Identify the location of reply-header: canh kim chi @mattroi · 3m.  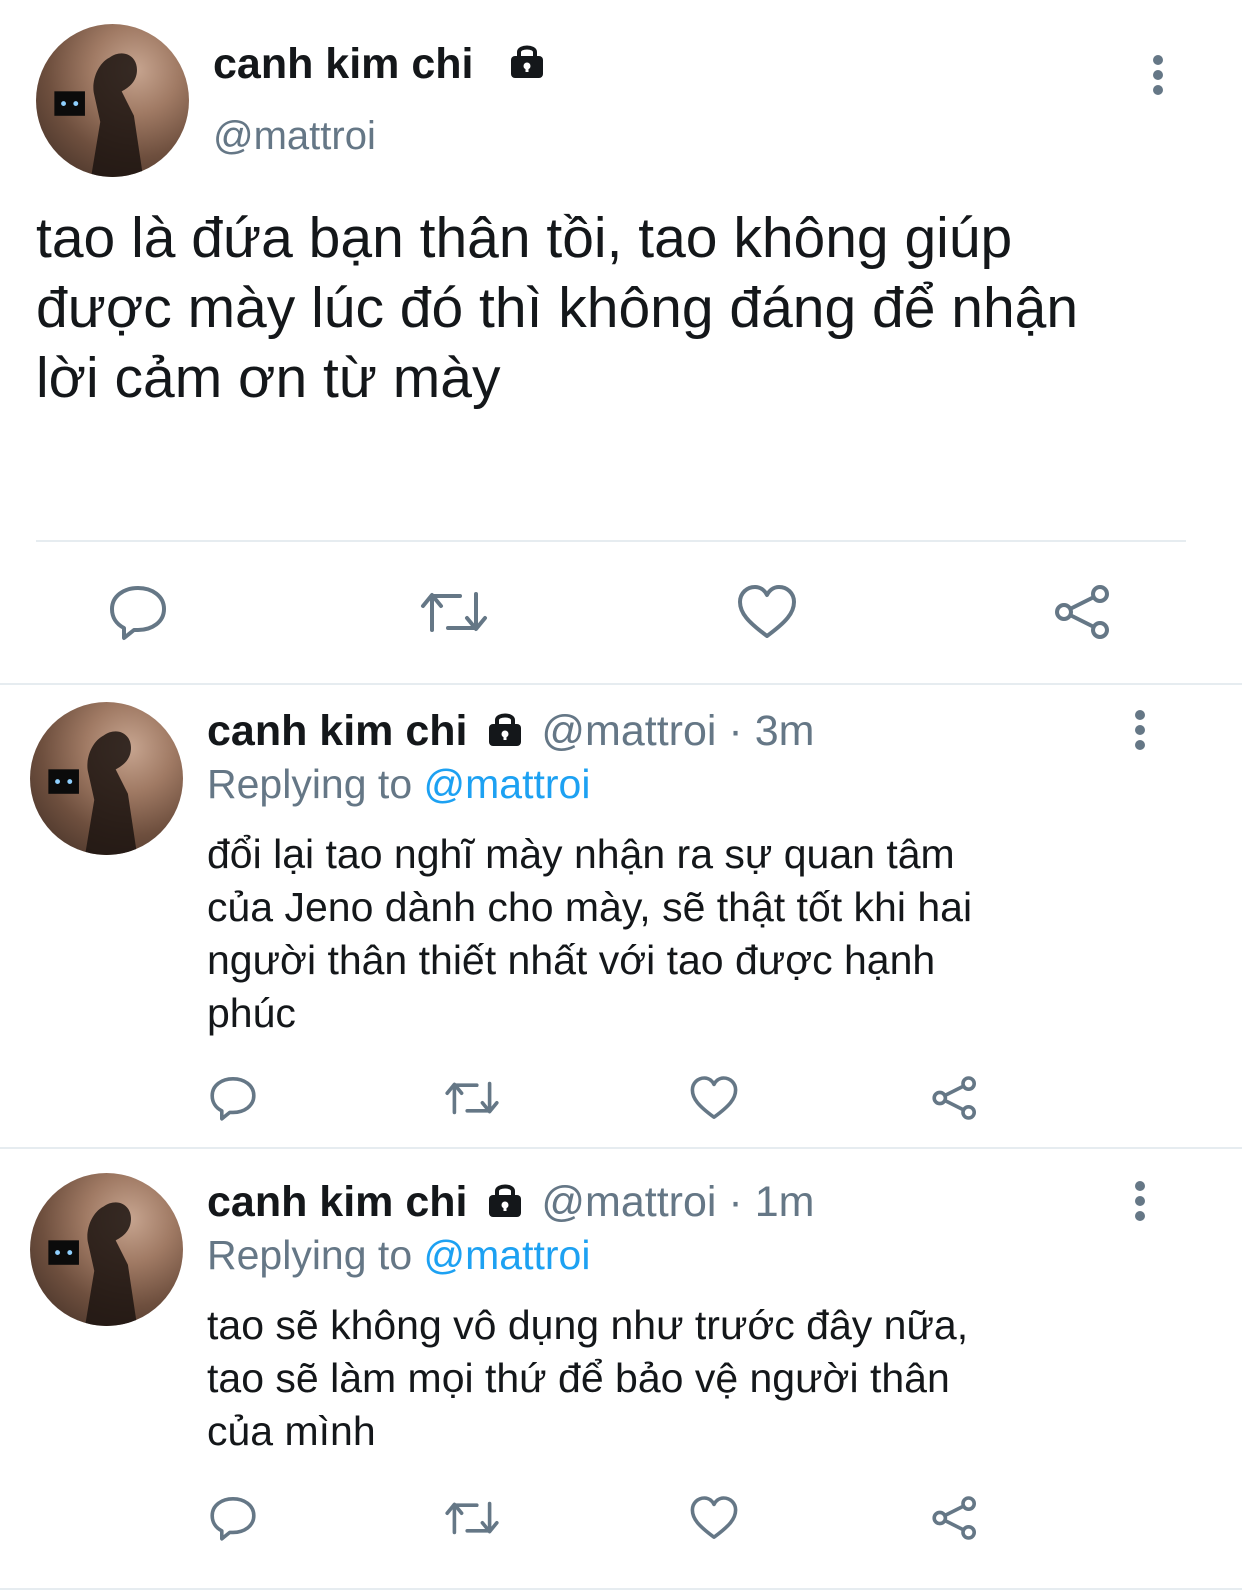
(510, 731).